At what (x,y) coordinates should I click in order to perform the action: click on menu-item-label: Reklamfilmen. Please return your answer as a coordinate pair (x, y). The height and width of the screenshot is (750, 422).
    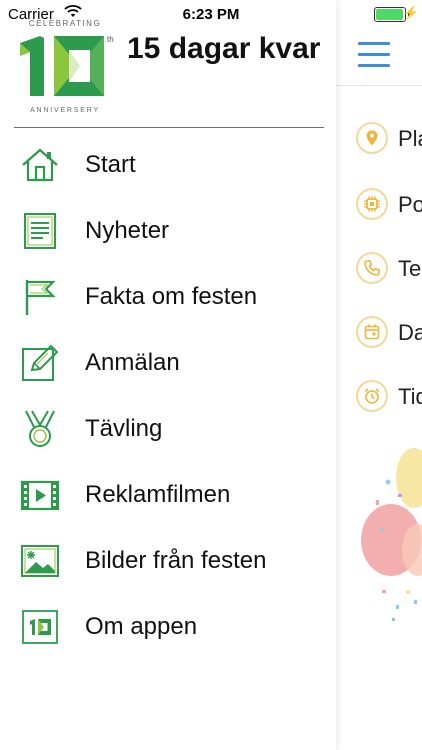
    Looking at the image, I should click on (158, 494).